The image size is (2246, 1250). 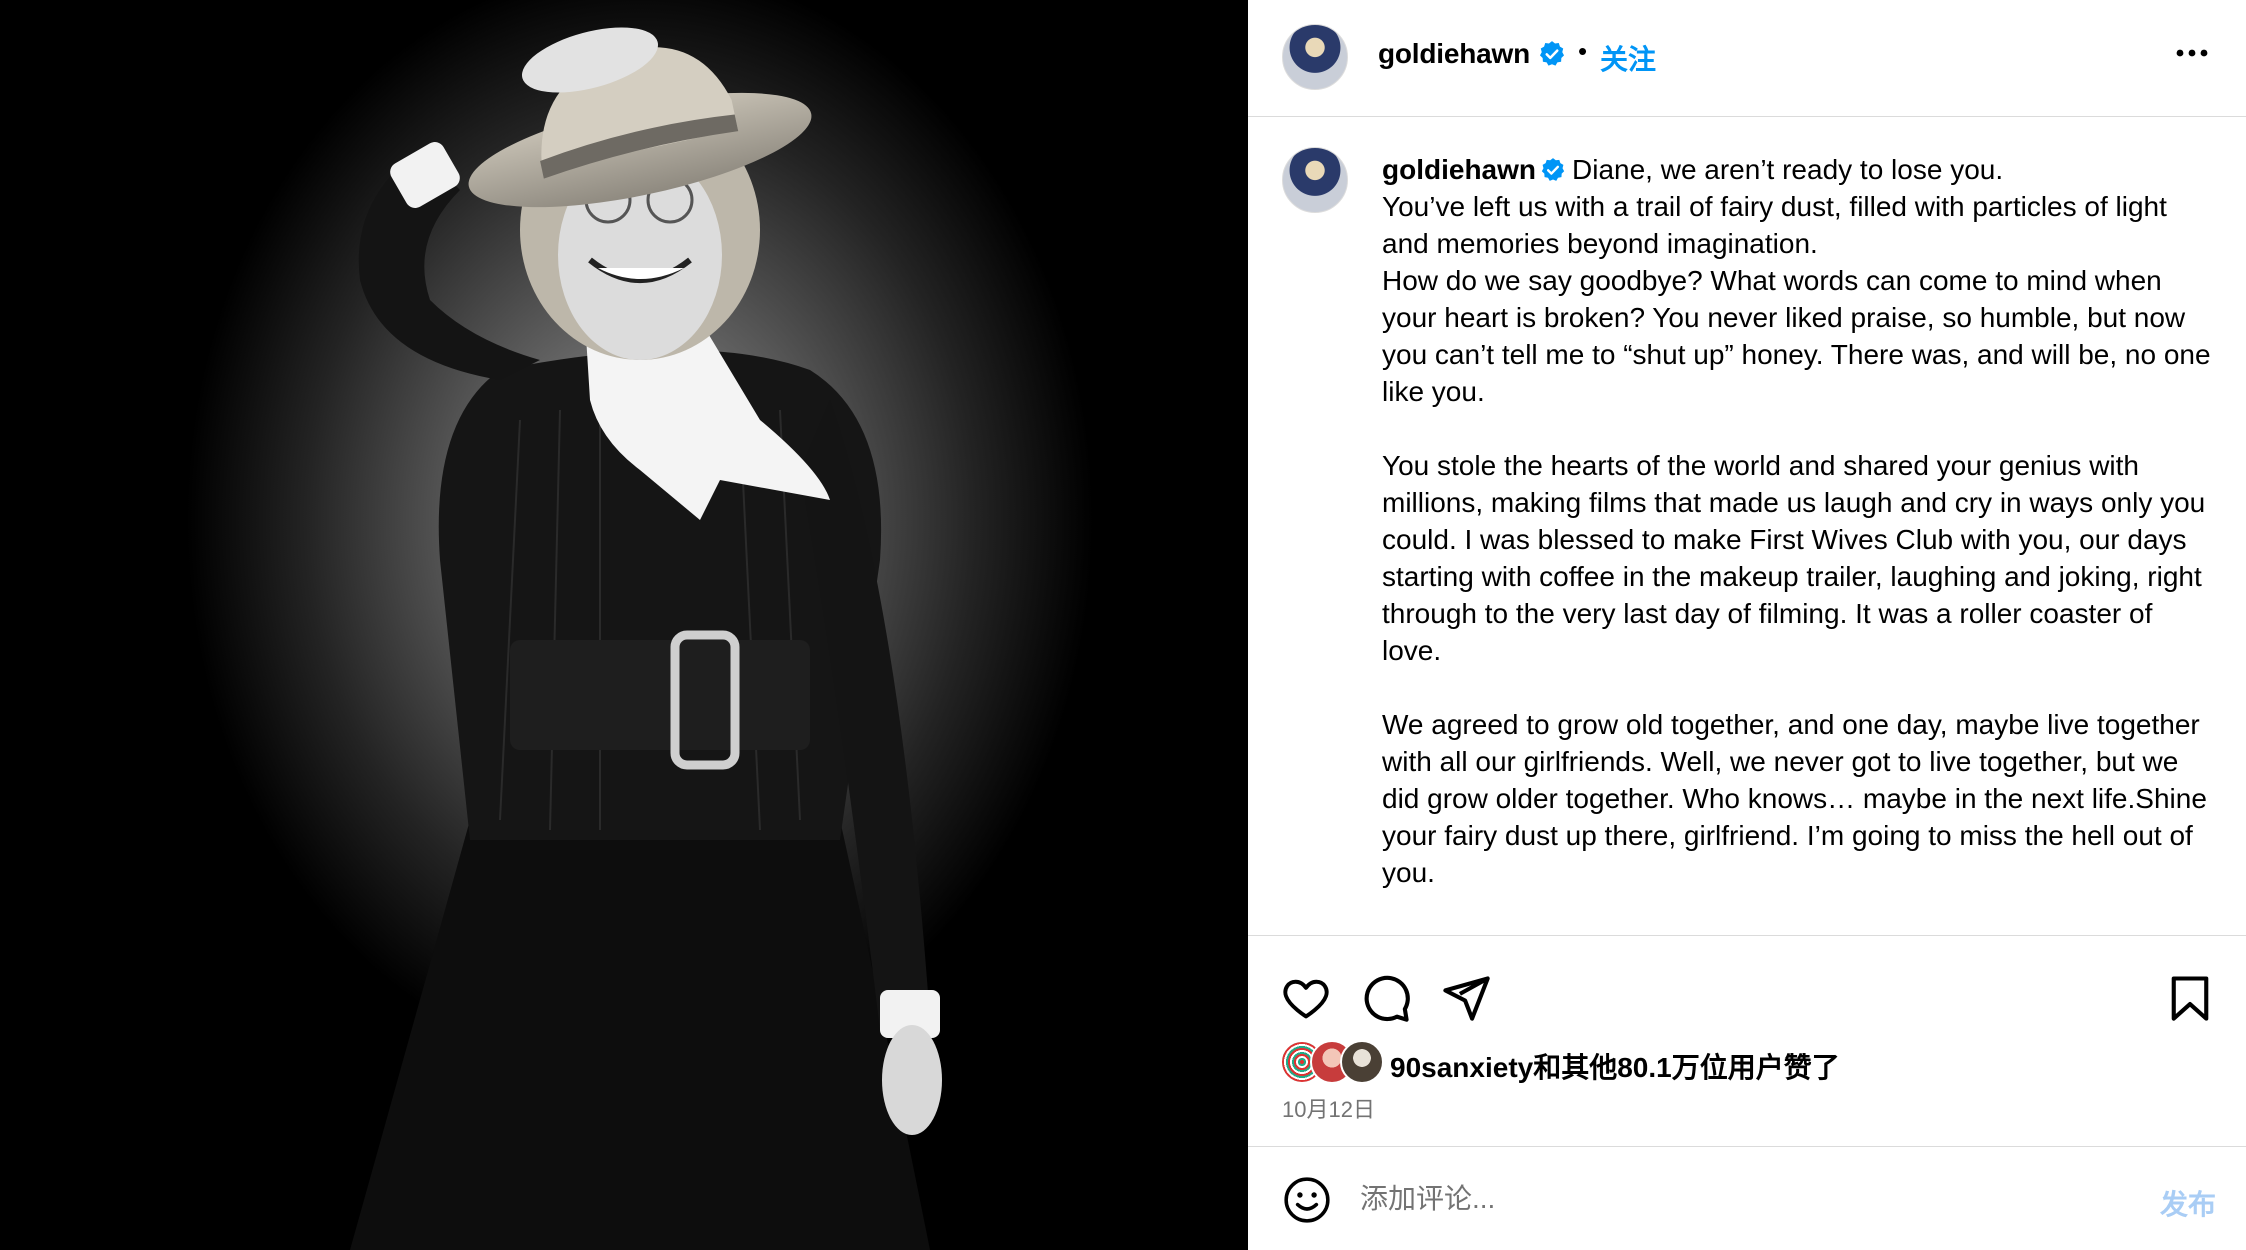 I want to click on post-comment-button: 发布, so click(x=2188, y=1203).